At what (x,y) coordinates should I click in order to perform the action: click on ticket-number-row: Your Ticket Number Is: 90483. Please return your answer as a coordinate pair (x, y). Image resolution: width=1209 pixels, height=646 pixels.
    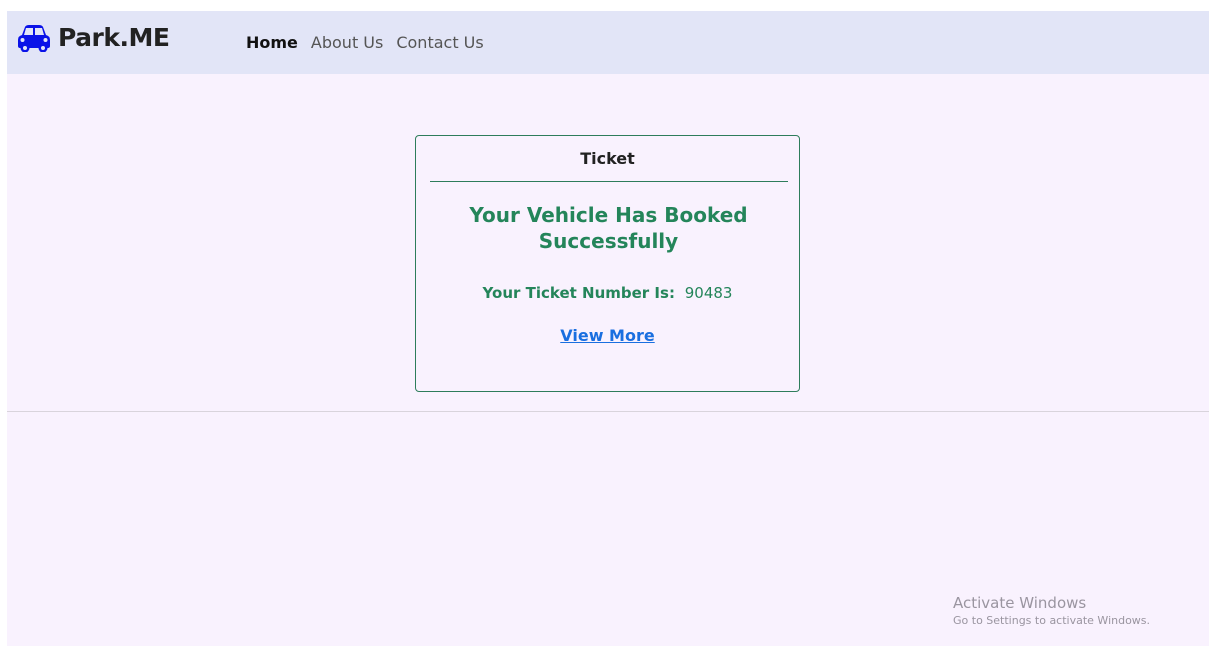
    Looking at the image, I should click on (607, 293).